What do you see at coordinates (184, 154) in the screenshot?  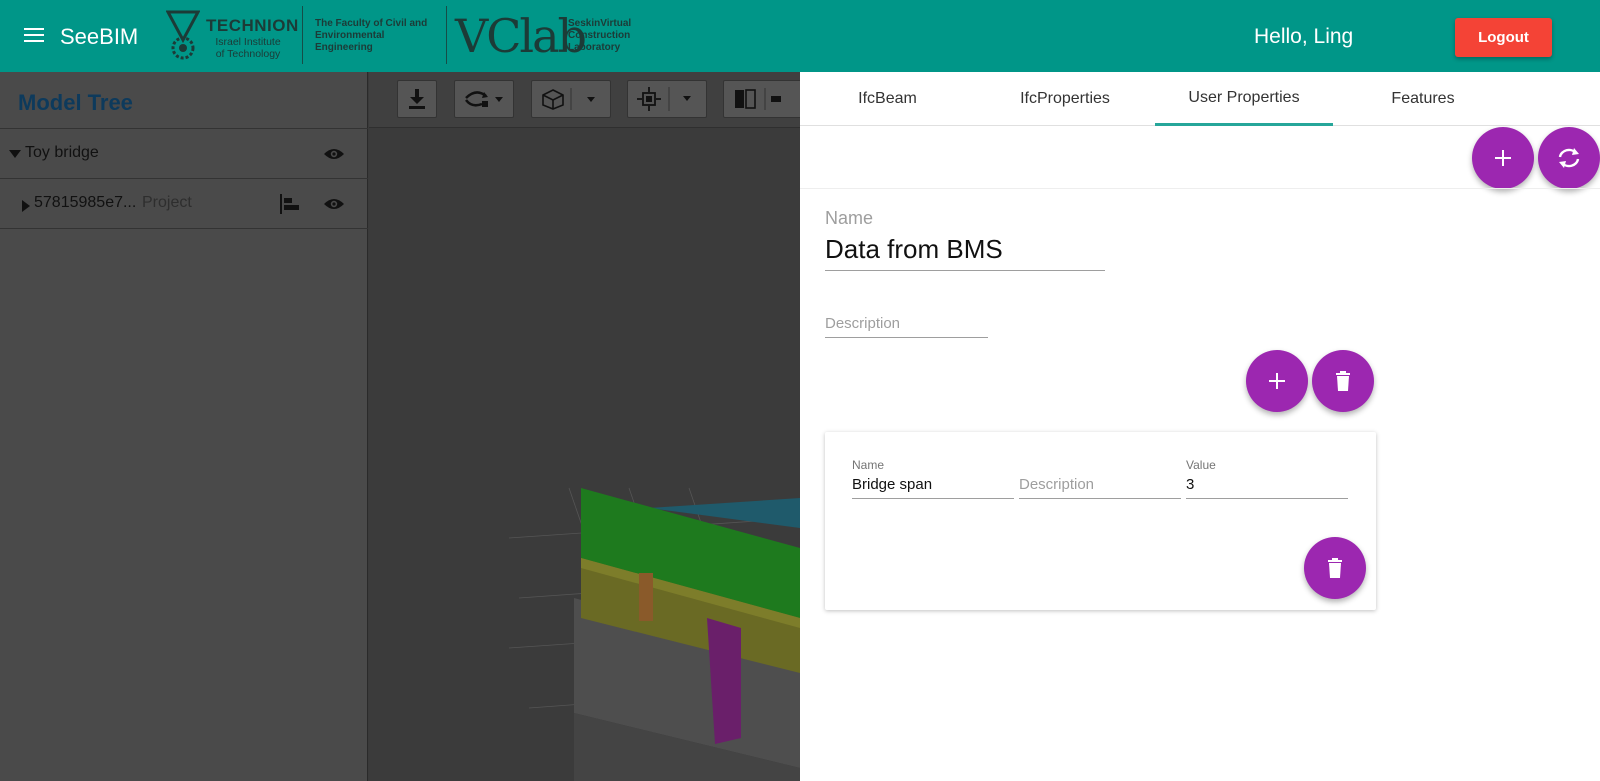 I see `tree-item-toy-bridge: Toy bridge` at bounding box center [184, 154].